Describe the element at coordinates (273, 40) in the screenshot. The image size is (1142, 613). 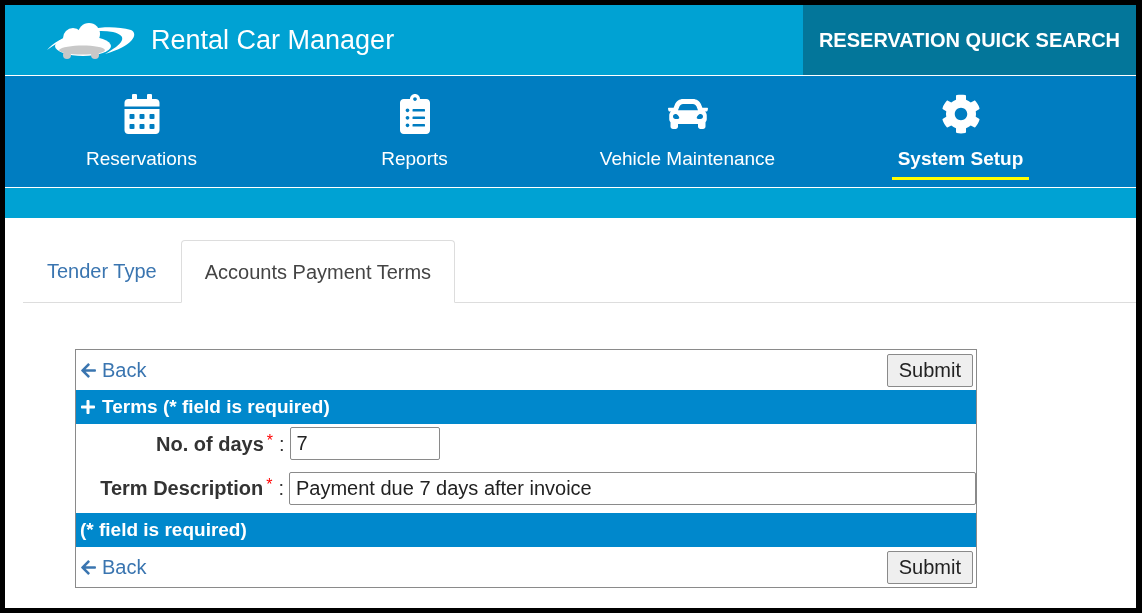
I see `app-title: Rental Car Manager` at that location.